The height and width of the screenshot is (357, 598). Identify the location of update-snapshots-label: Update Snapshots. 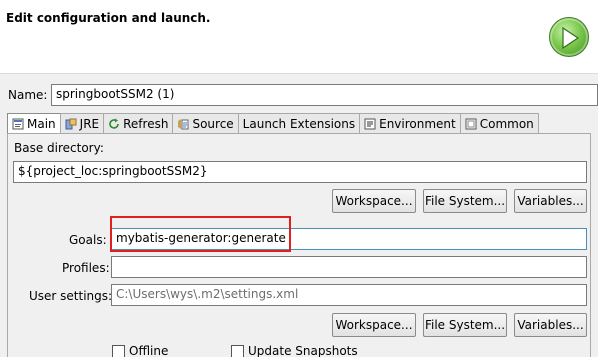
(303, 350).